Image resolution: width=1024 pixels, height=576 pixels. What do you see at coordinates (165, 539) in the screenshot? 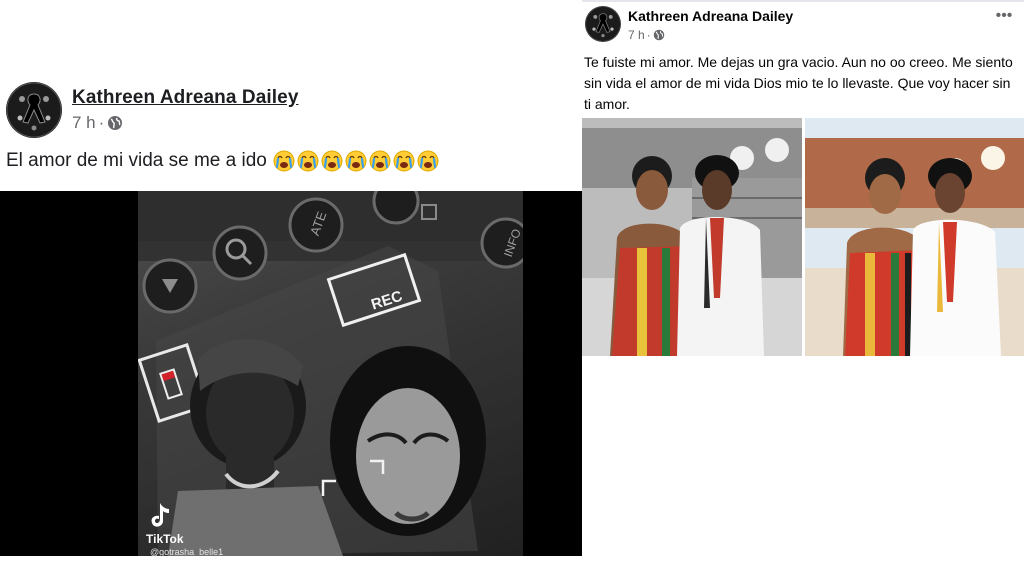
I see `tiktok-watermark: TikTok` at bounding box center [165, 539].